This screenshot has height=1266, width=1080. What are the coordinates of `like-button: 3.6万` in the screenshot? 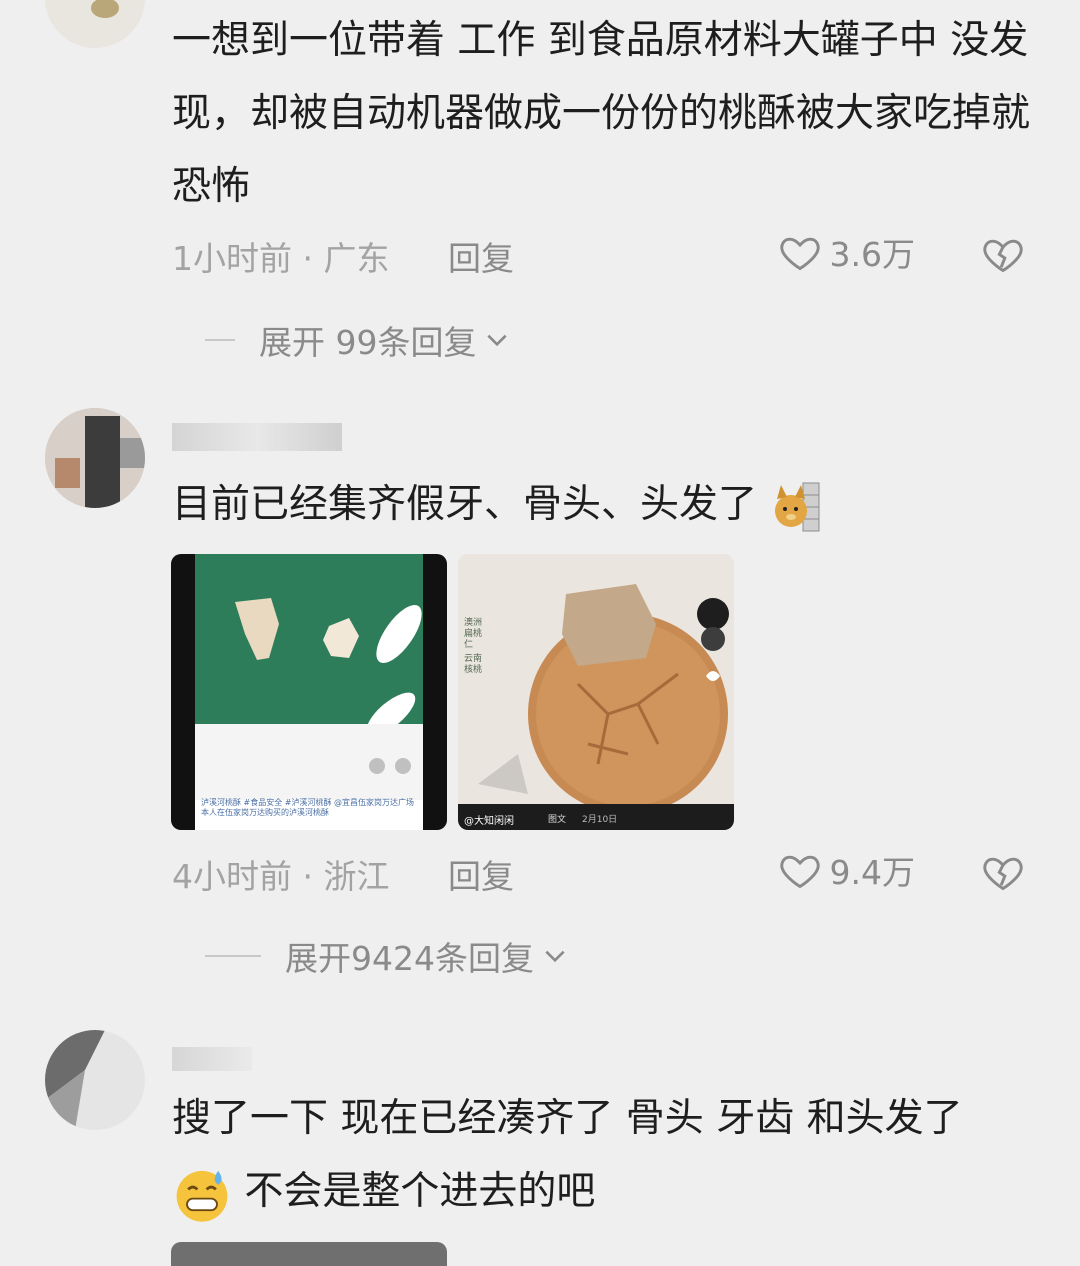 It's located at (846, 252).